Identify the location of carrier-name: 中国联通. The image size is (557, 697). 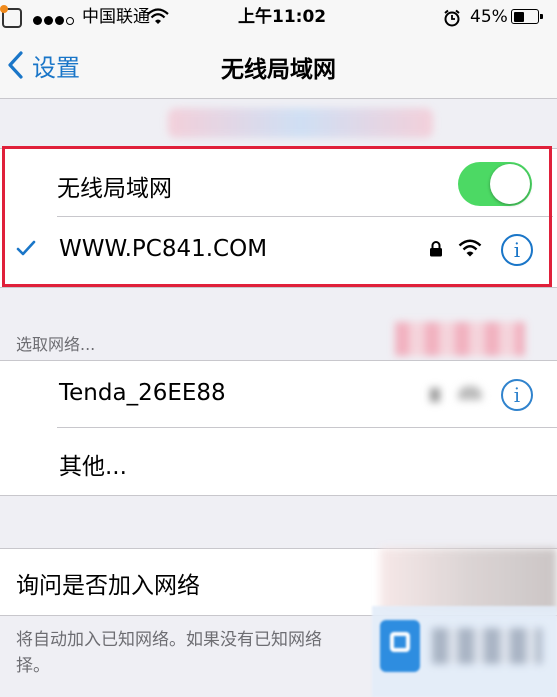
(116, 17).